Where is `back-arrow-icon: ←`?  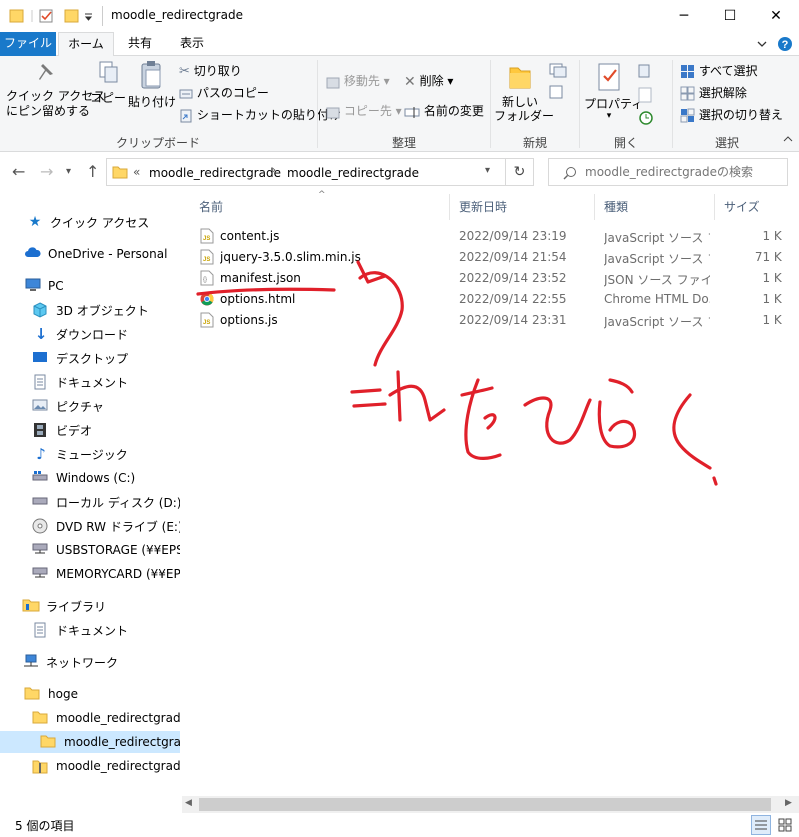
back-arrow-icon: ← is located at coordinates (18, 171).